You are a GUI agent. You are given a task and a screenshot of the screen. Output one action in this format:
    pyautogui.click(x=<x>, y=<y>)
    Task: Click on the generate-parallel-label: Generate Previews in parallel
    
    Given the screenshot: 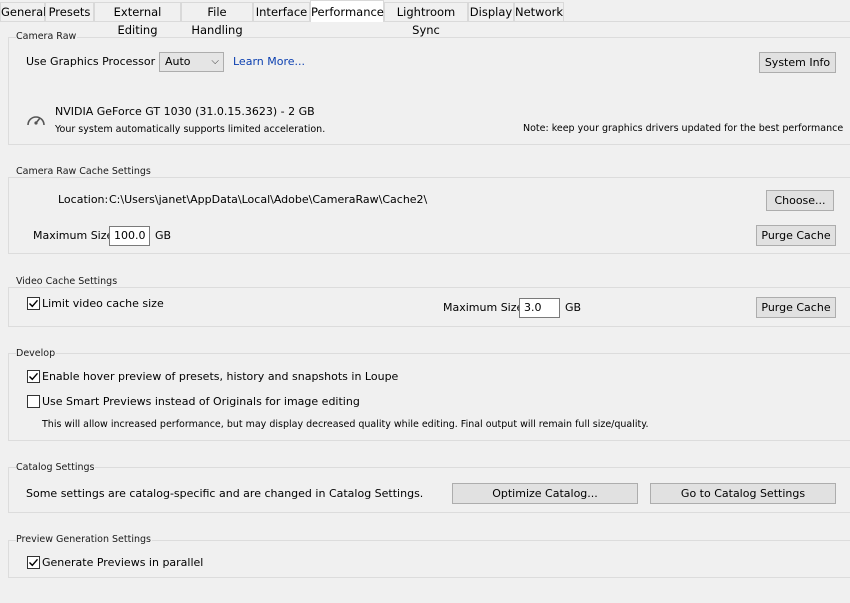 What is the action you would take?
    pyautogui.click(x=123, y=562)
    